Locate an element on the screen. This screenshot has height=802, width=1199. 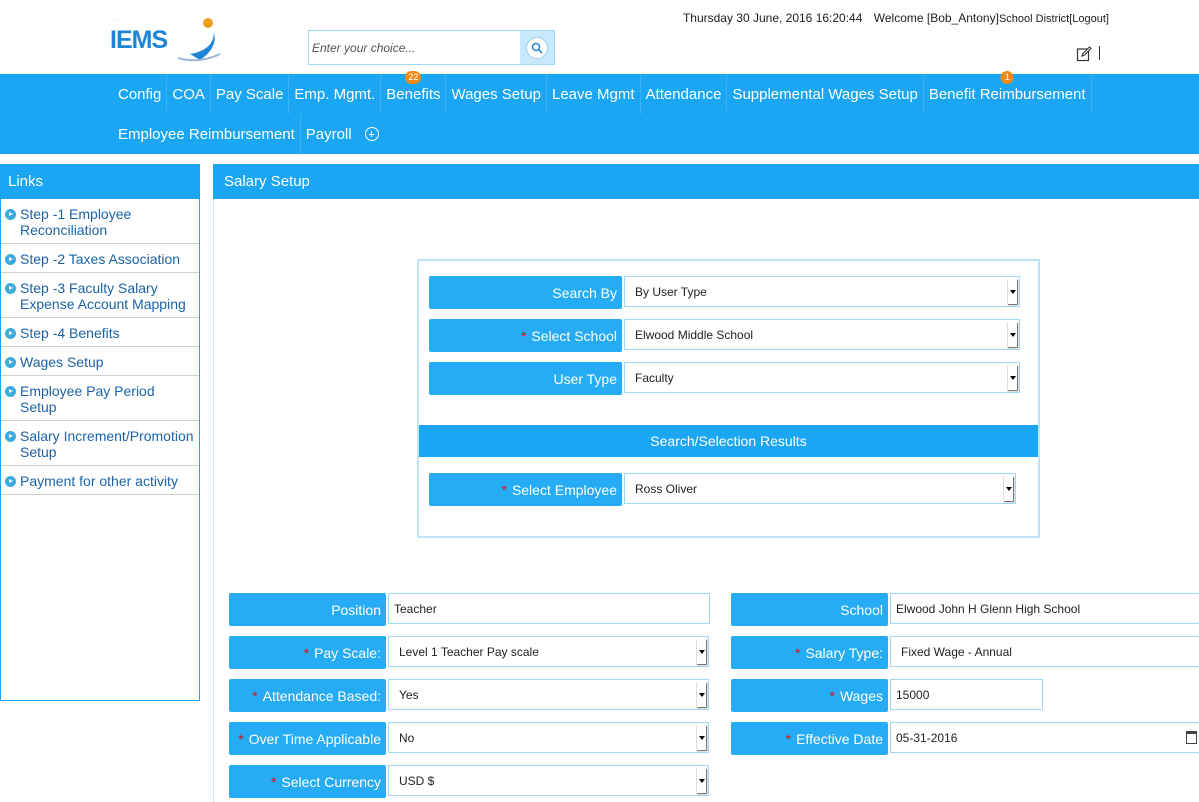
salary-type-label-text: Salary Type: is located at coordinates (844, 652).